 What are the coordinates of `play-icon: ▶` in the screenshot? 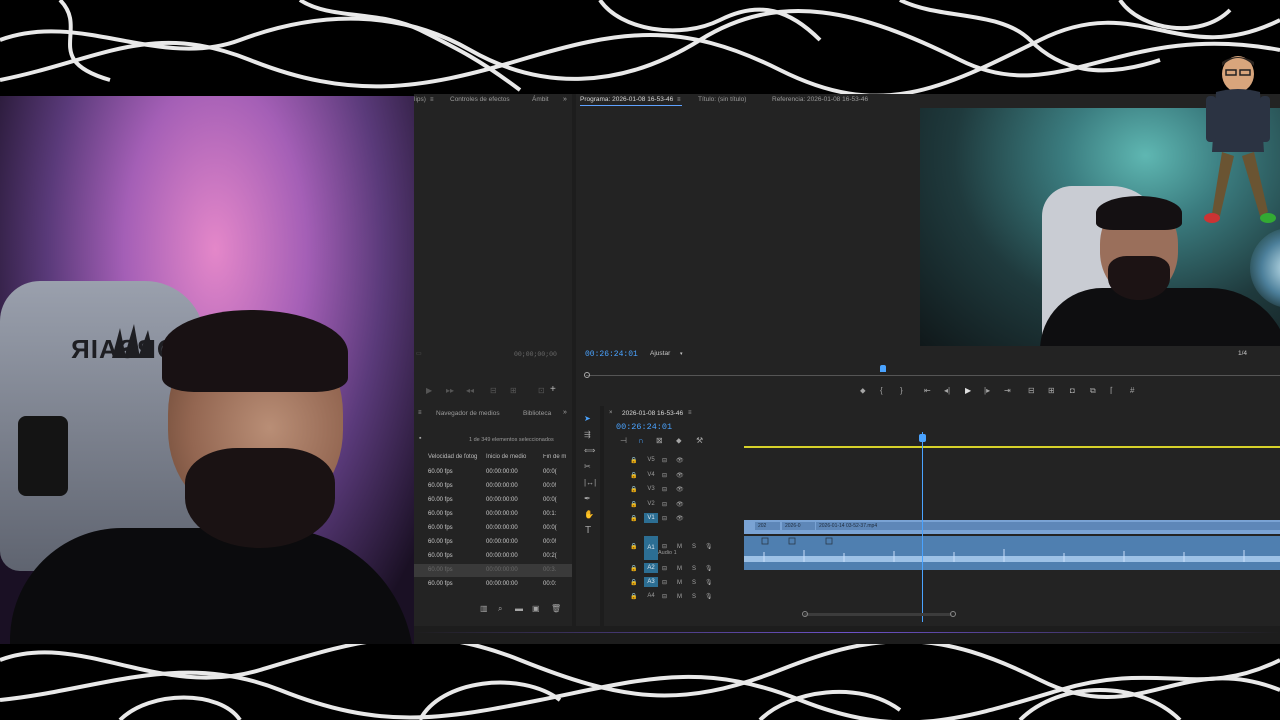 It's located at (968, 391).